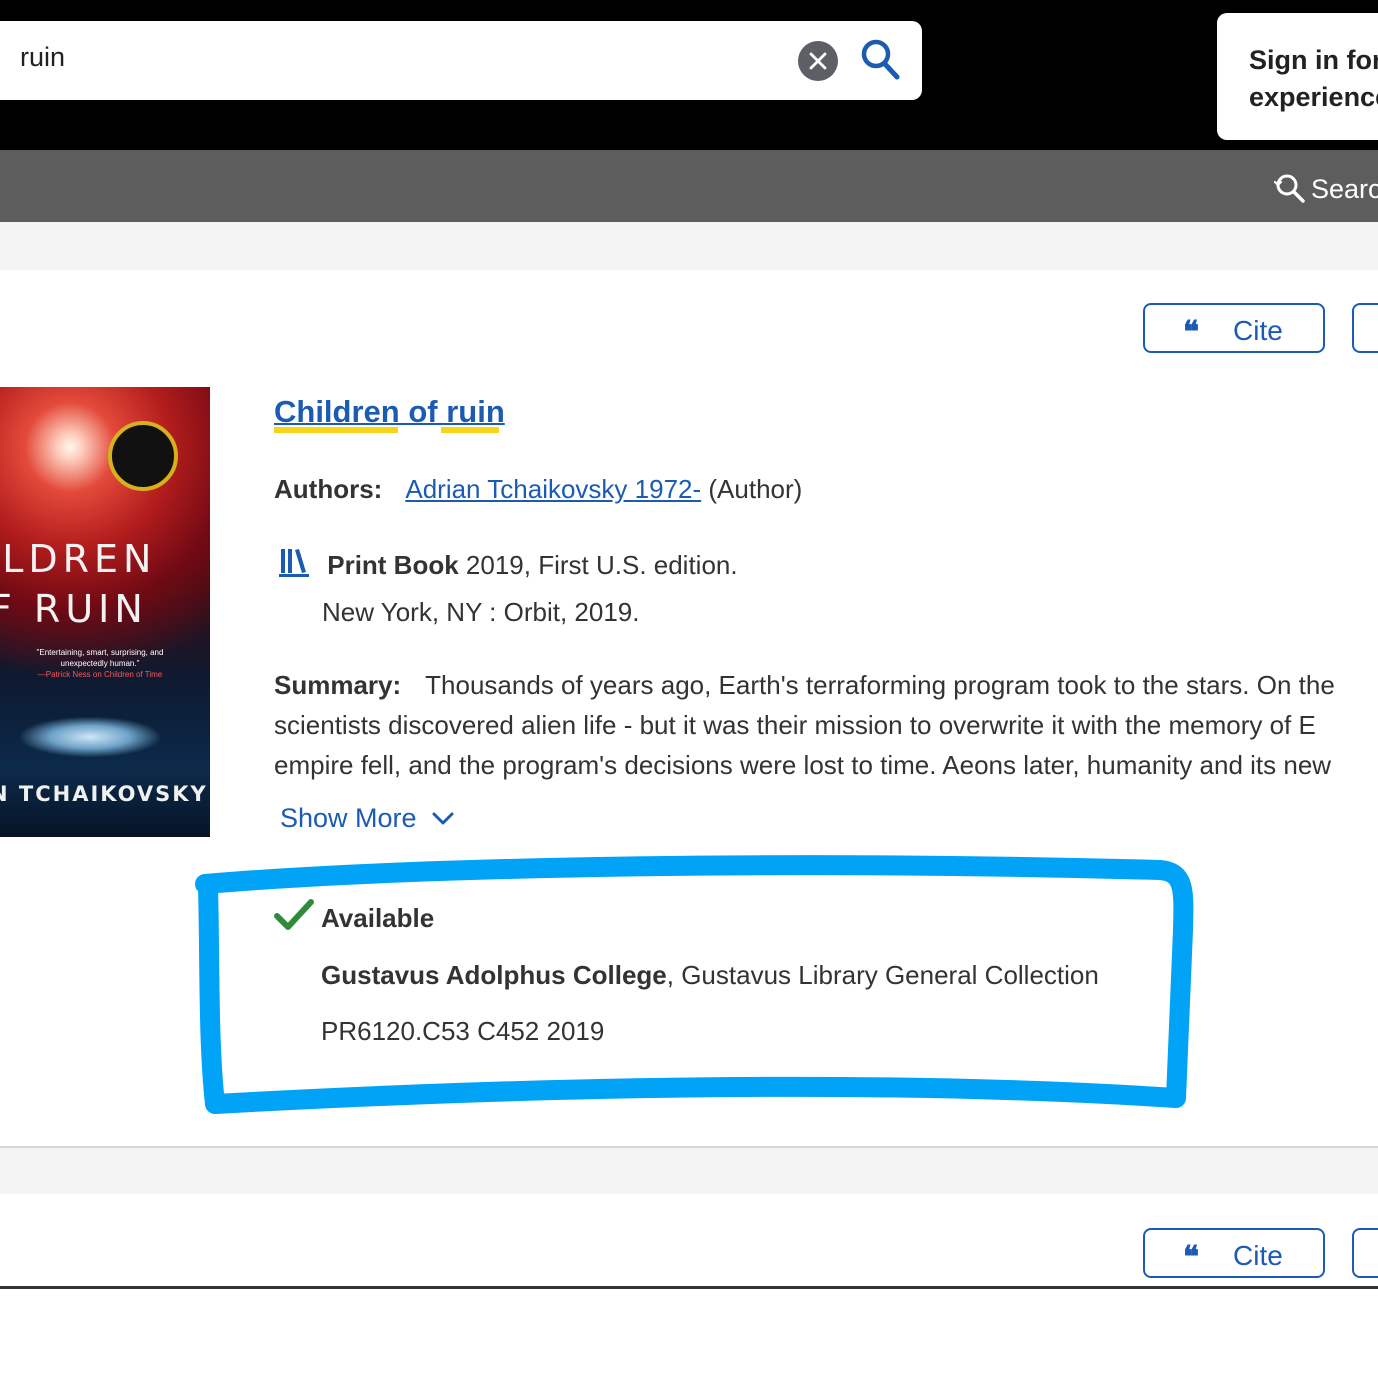  What do you see at coordinates (461, 60) in the screenshot?
I see `search-input` at bounding box center [461, 60].